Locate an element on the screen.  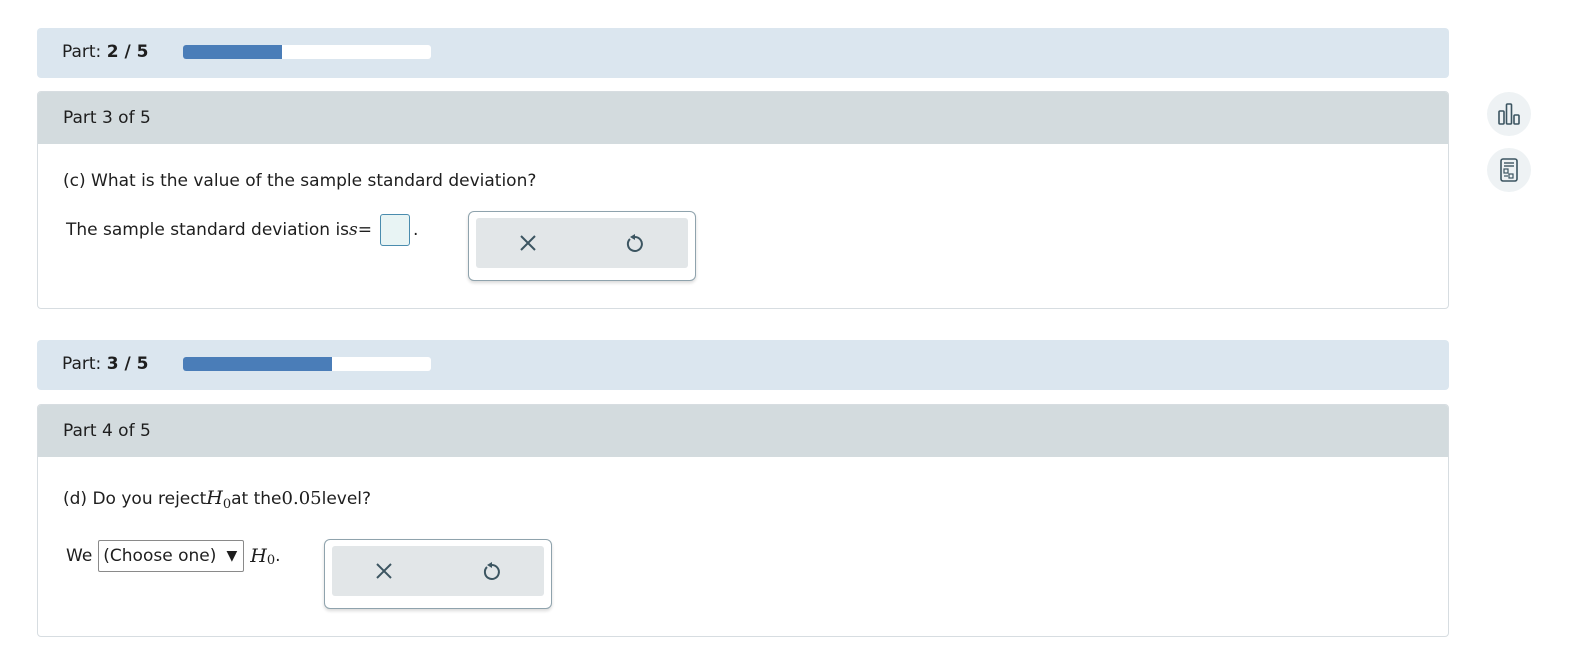
reject-select: (Choose one) ▼ is located at coordinates (171, 556).